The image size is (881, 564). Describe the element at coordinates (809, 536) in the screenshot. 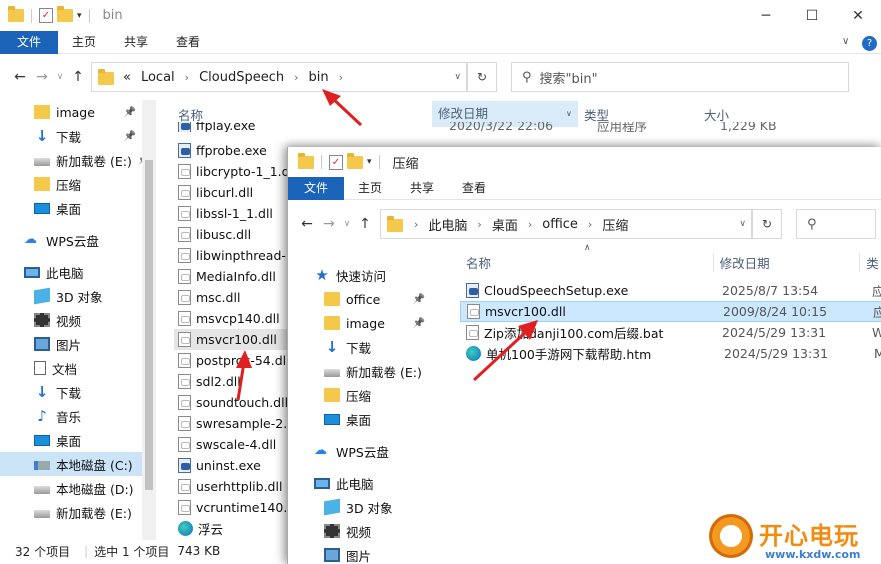

I see `watermark-brand: 开心电玩` at that location.